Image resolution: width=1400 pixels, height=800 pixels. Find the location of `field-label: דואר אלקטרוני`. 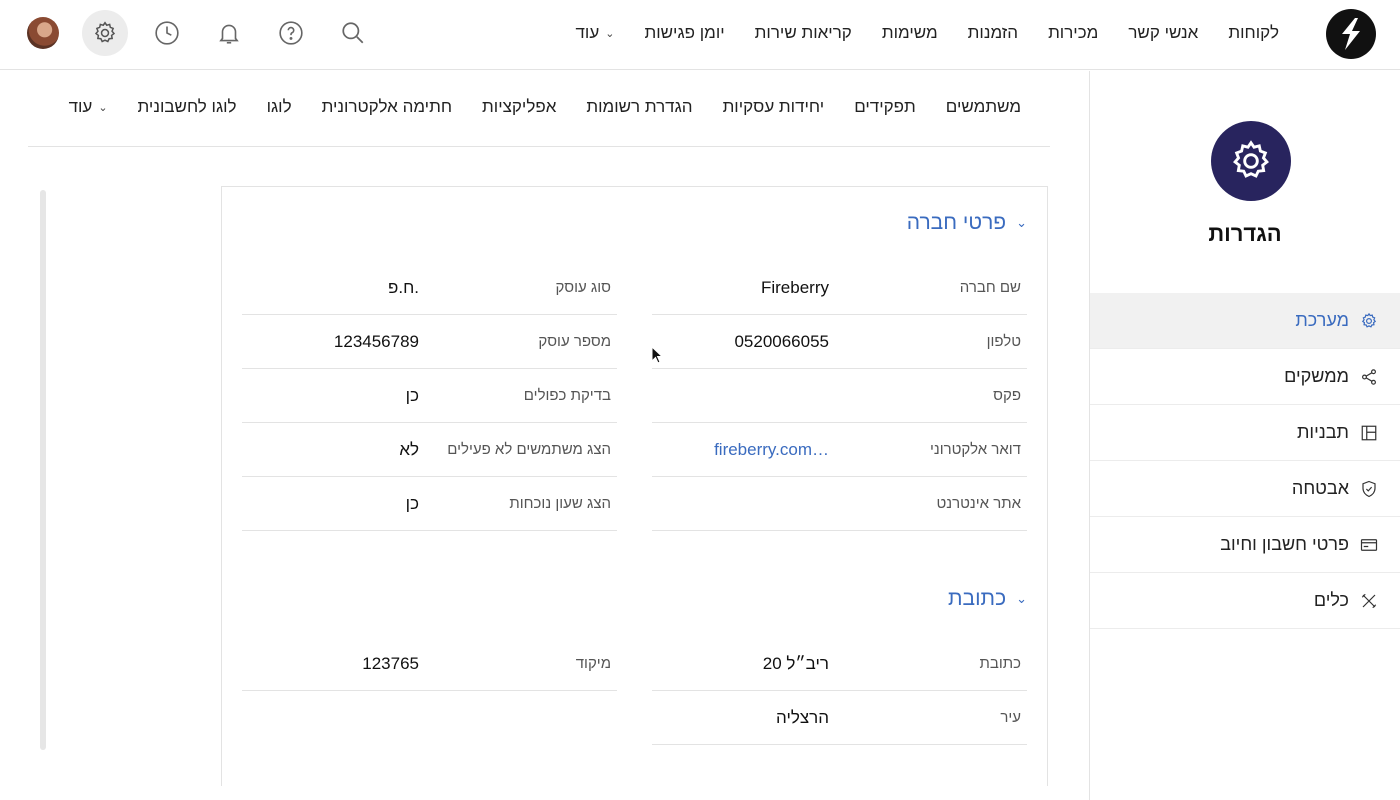

field-label: דואר אלקטרוני is located at coordinates (975, 449).